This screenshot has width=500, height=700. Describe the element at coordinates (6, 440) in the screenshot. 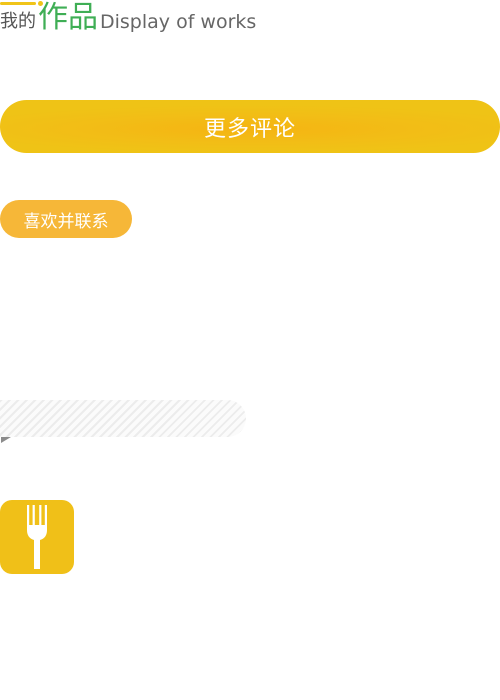

I see `bubble-tail` at that location.